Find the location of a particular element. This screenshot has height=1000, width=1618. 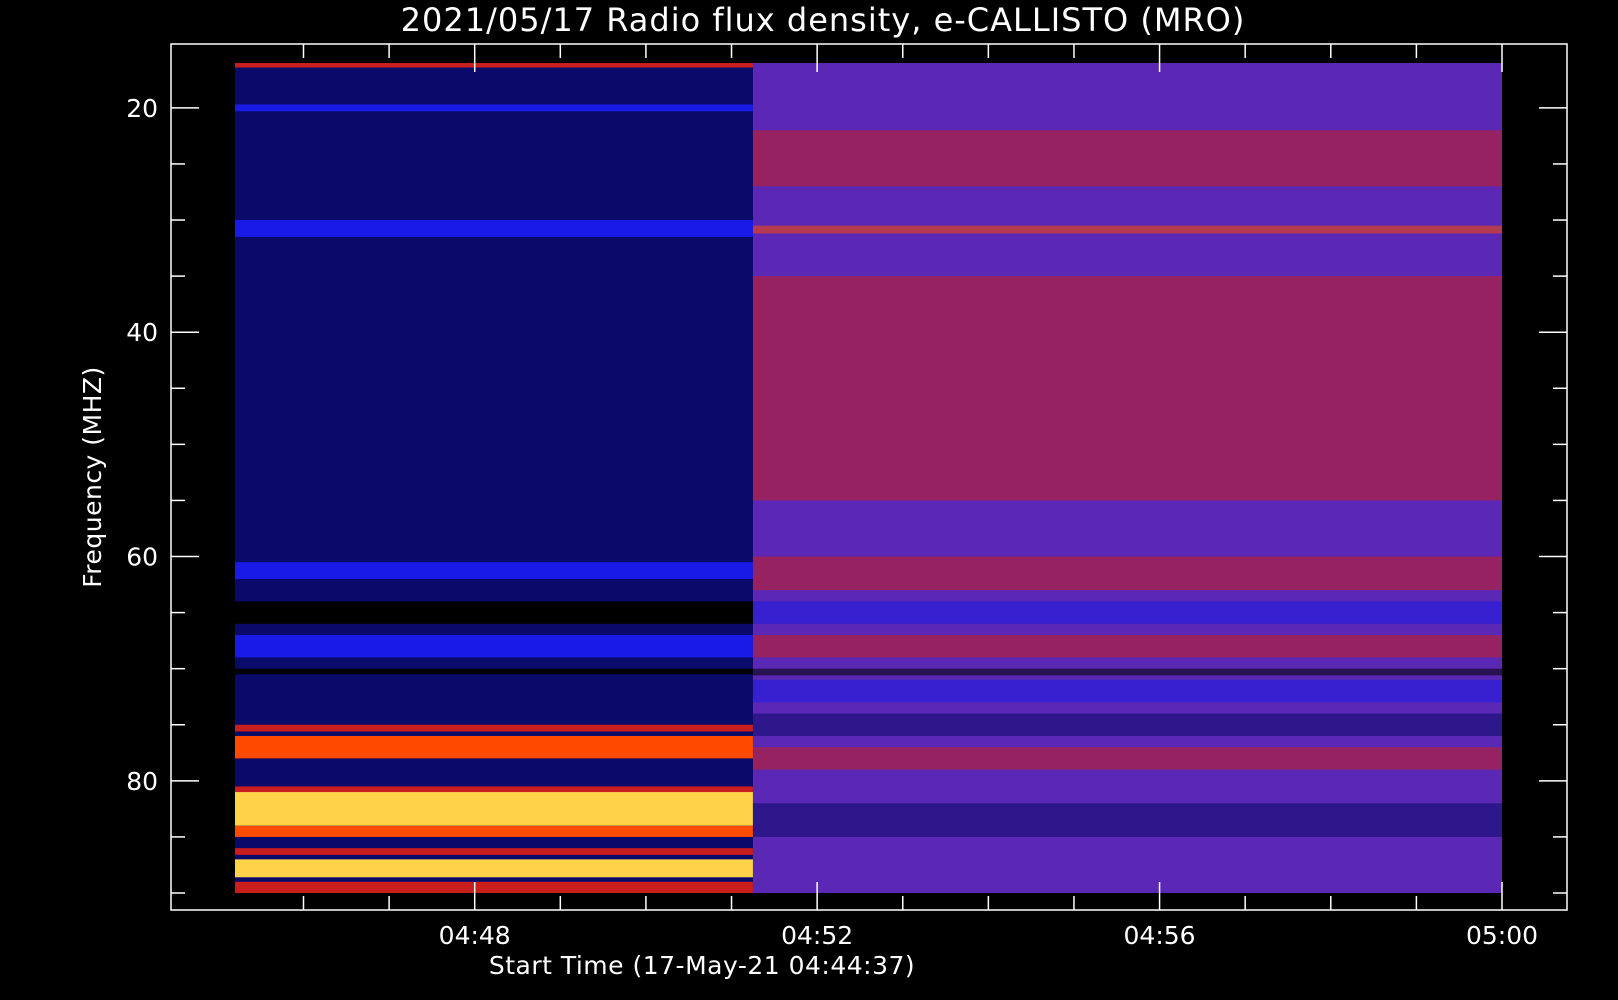

x-tick-label: 04:56 is located at coordinates (1160, 935).